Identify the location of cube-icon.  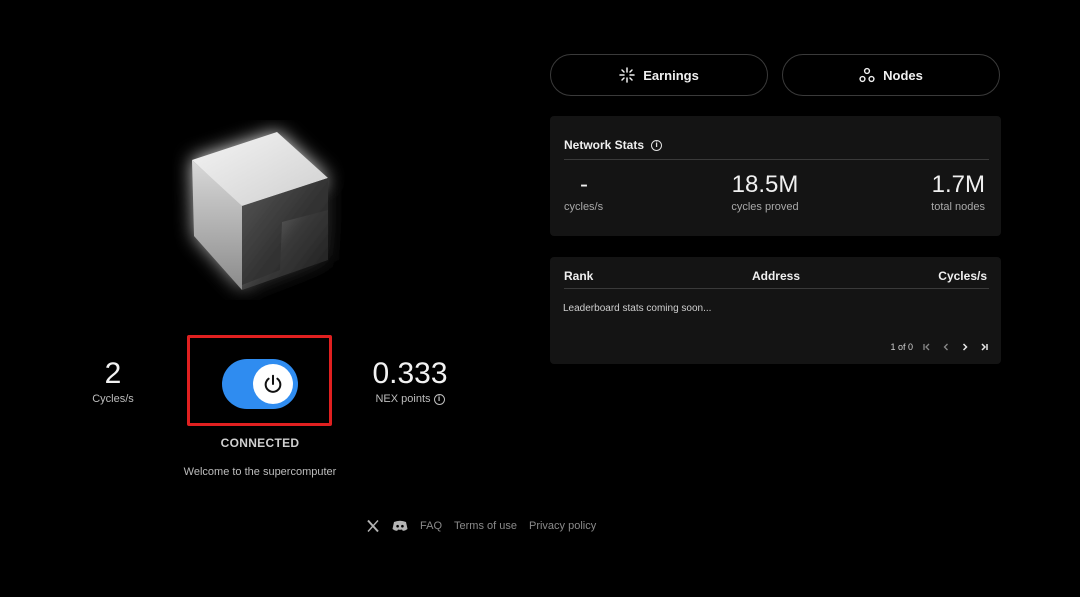
(260, 211).